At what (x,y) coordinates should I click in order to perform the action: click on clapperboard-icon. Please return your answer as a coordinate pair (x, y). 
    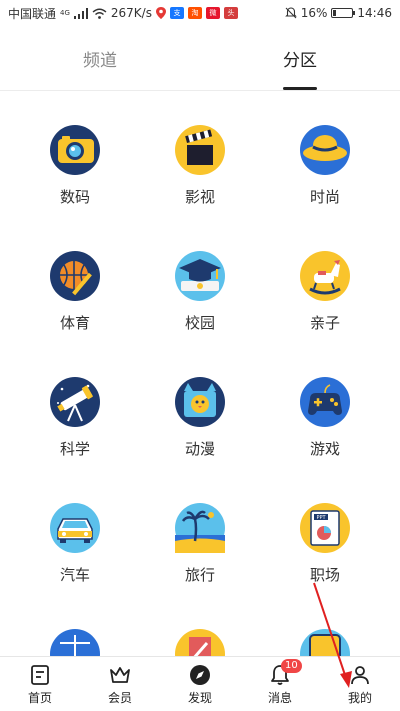
    Looking at the image, I should click on (200, 150).